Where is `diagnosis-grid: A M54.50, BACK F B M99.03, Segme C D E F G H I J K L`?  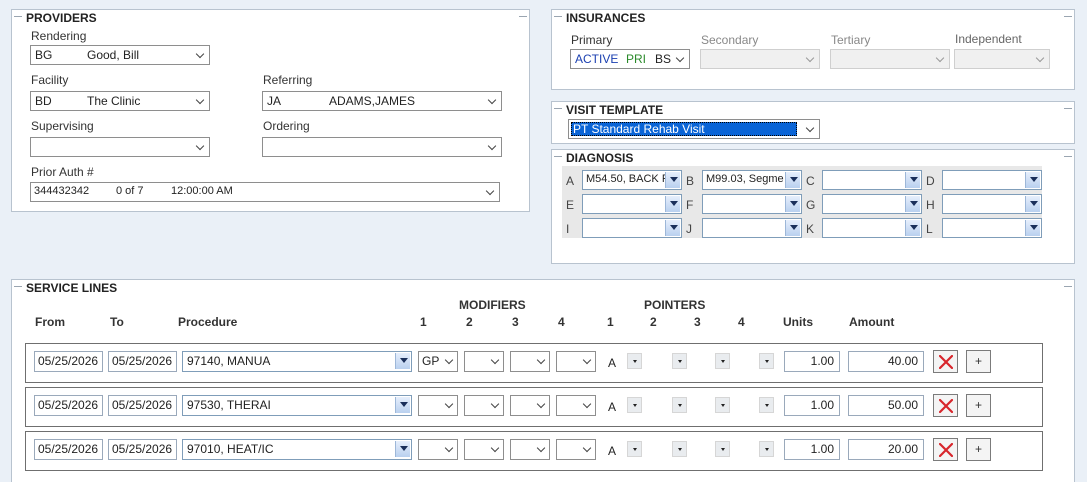 diagnosis-grid: A M54.50, BACK F B M99.03, Segme C D E F G H I J K L is located at coordinates (802, 202).